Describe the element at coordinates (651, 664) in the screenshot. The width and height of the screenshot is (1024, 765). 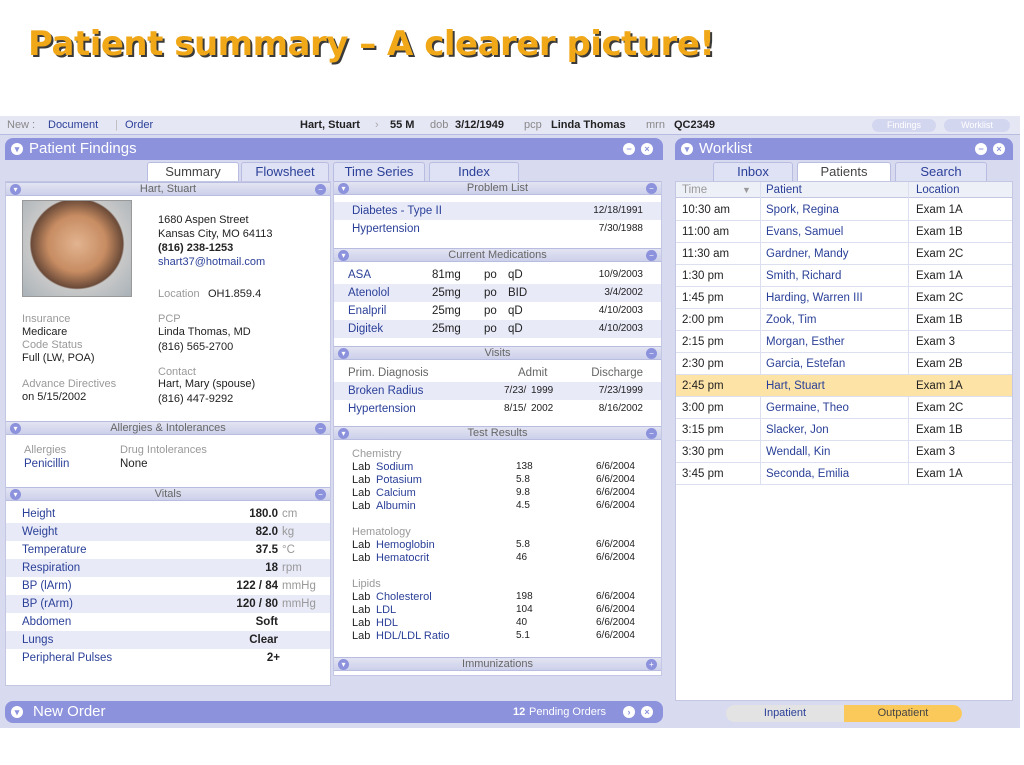
I see `expand-icon: +` at that location.